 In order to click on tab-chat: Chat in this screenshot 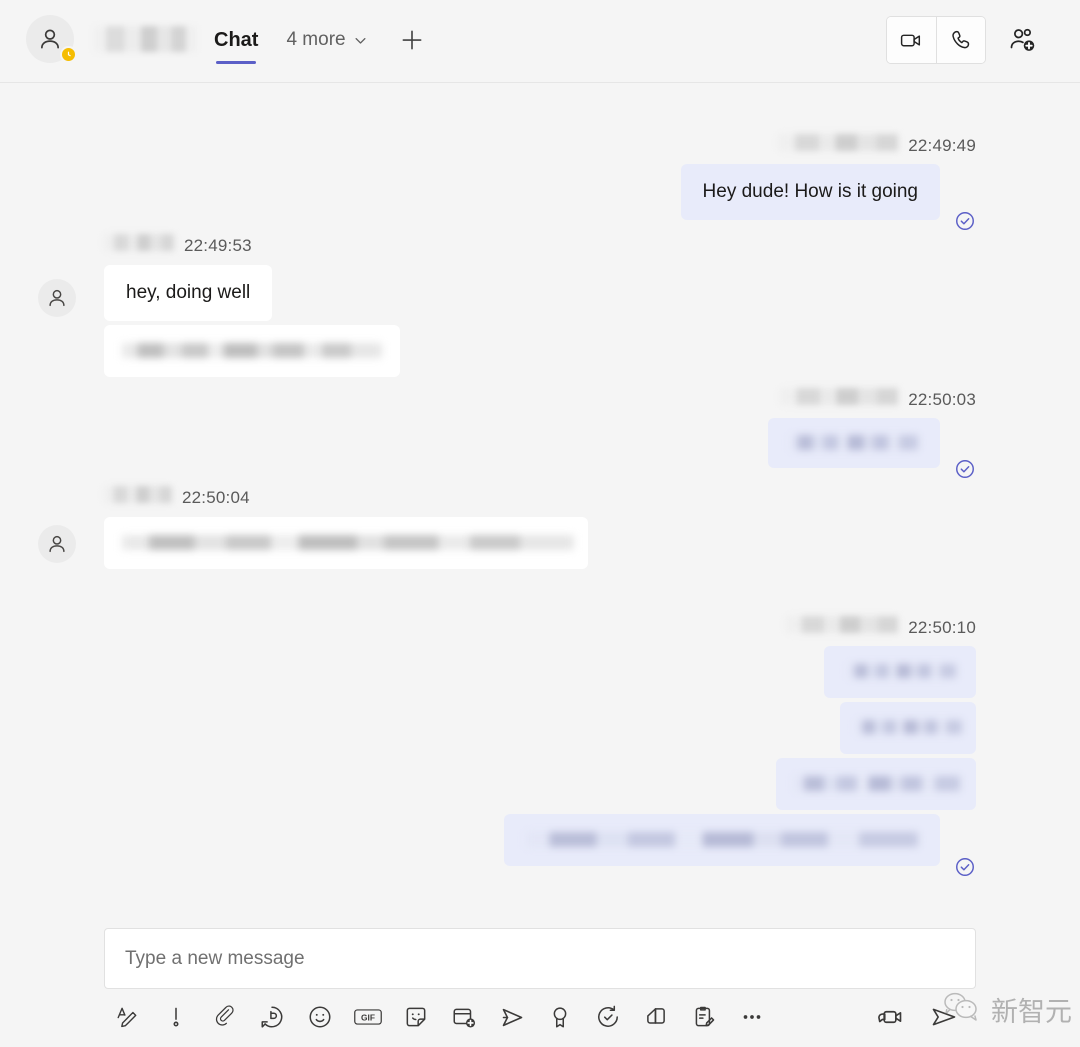, I will do `click(236, 40)`.